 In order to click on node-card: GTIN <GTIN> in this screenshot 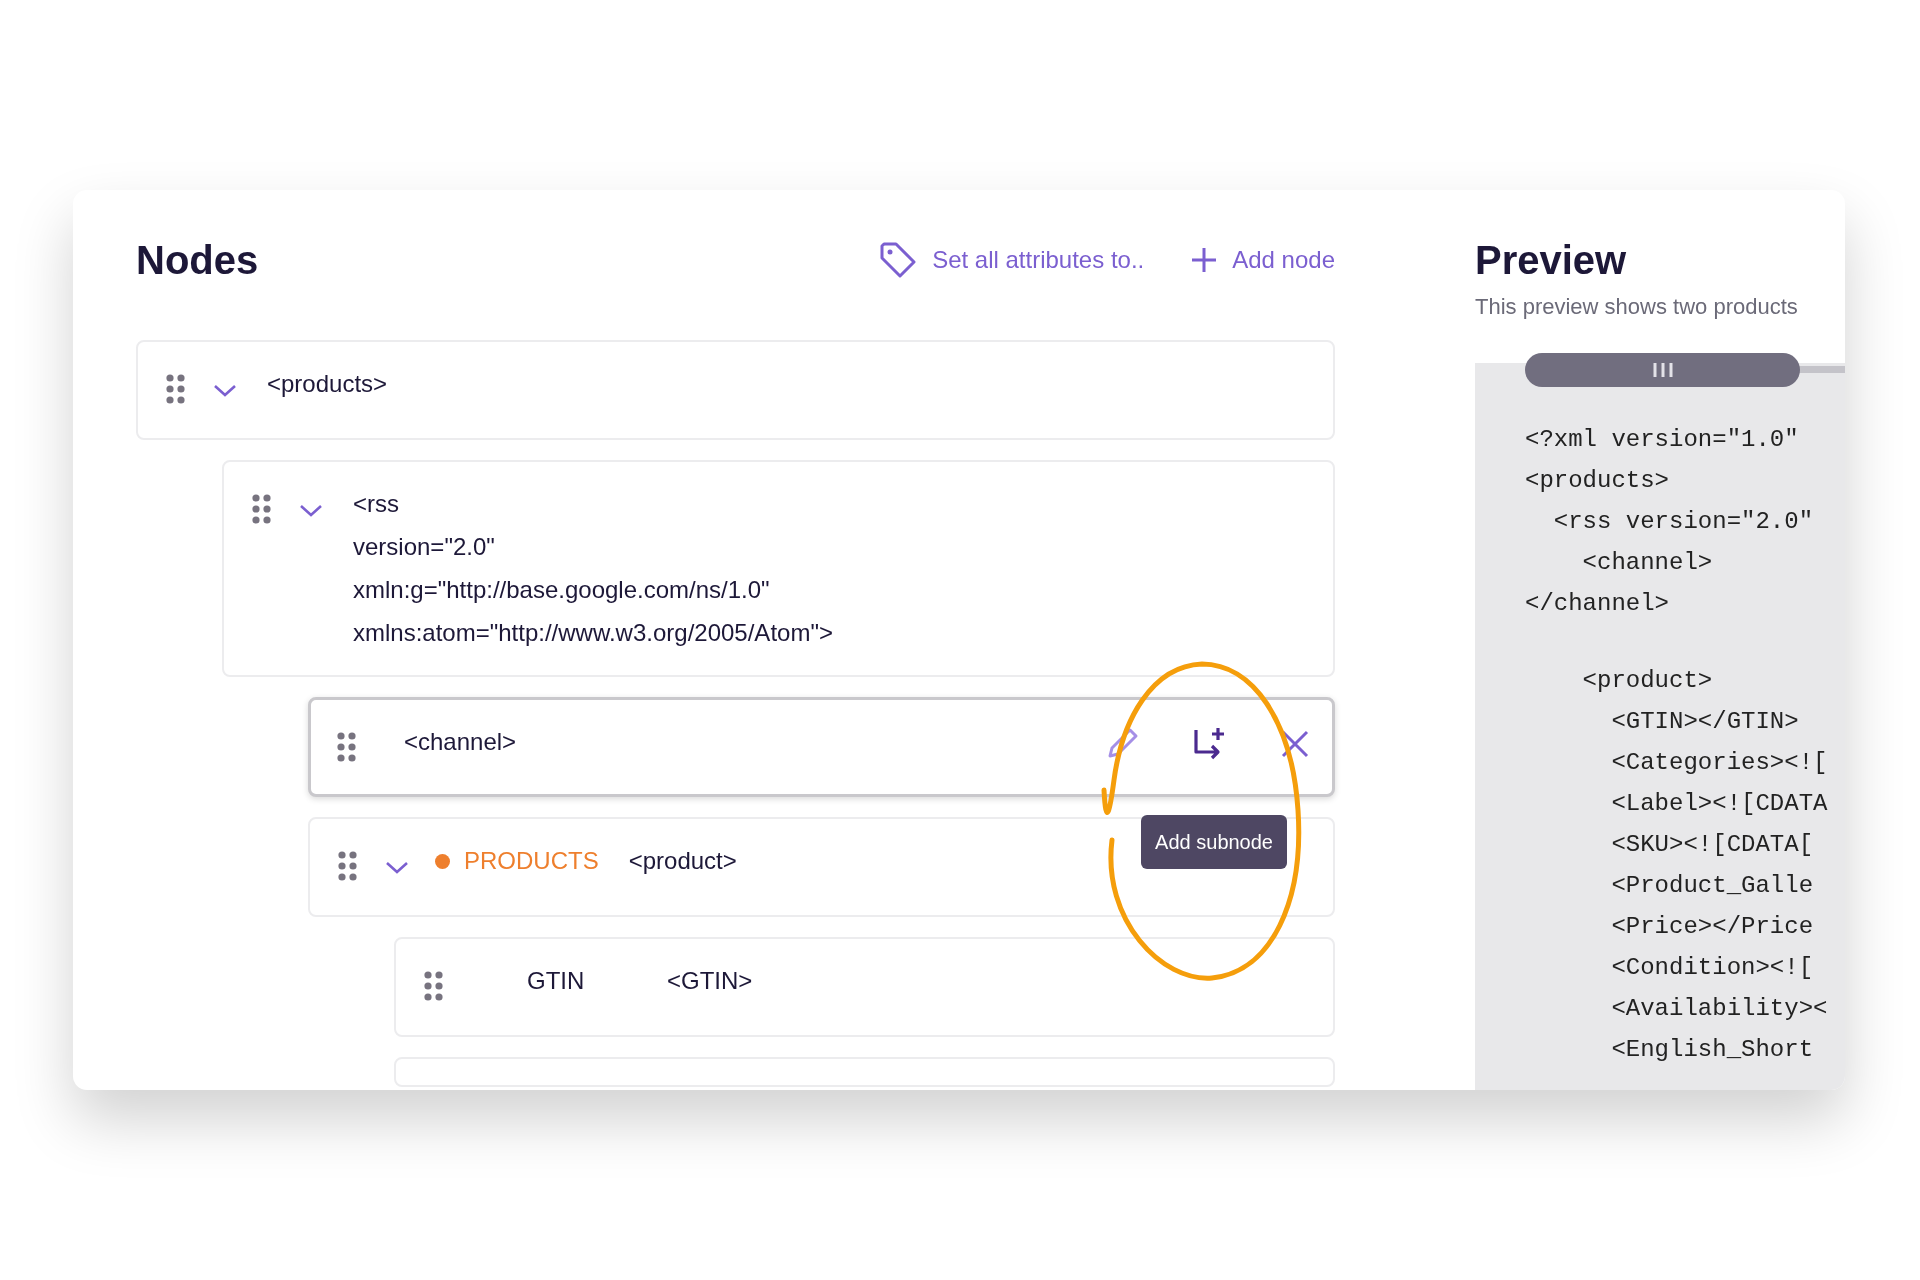, I will do `click(864, 987)`.